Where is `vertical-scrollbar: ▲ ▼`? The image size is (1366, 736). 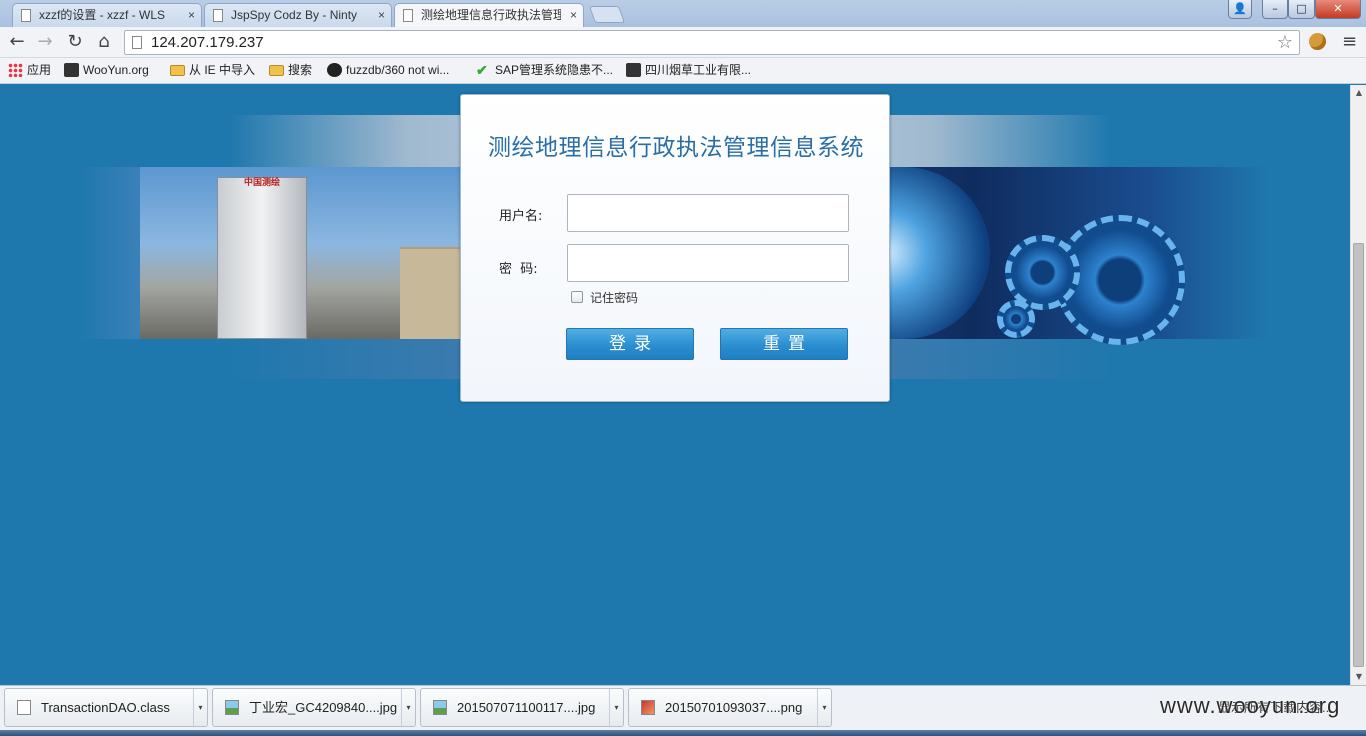 vertical-scrollbar: ▲ ▼ is located at coordinates (1358, 385).